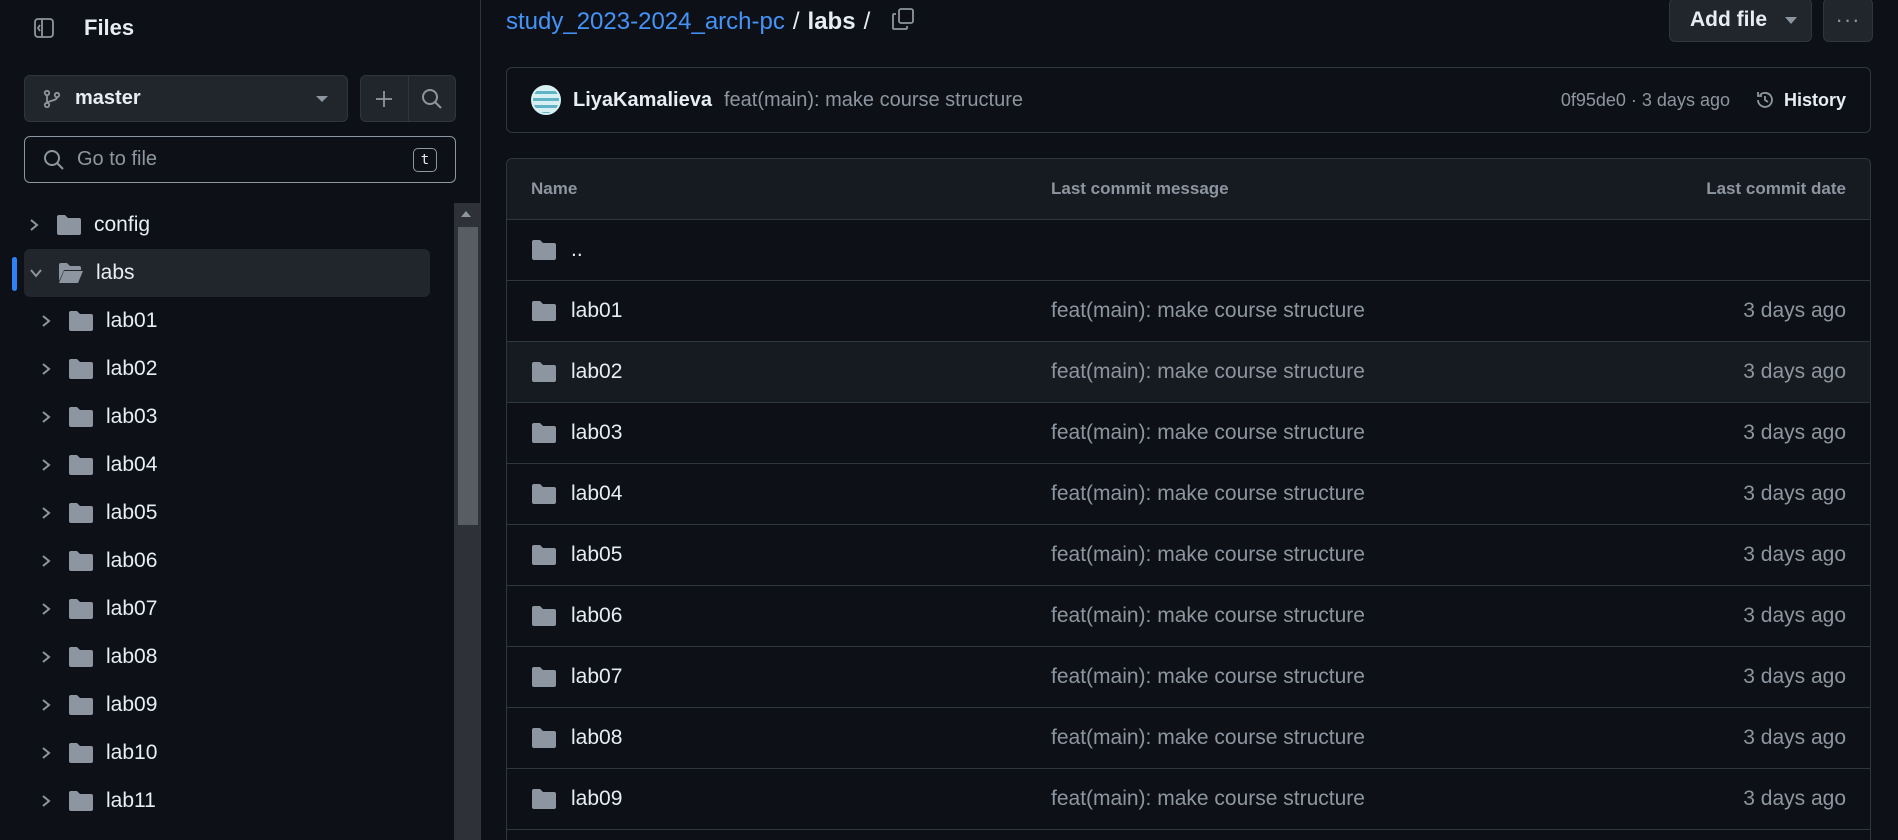  Describe the element at coordinates (122, 224) in the screenshot. I see `tree-item-label: config` at that location.